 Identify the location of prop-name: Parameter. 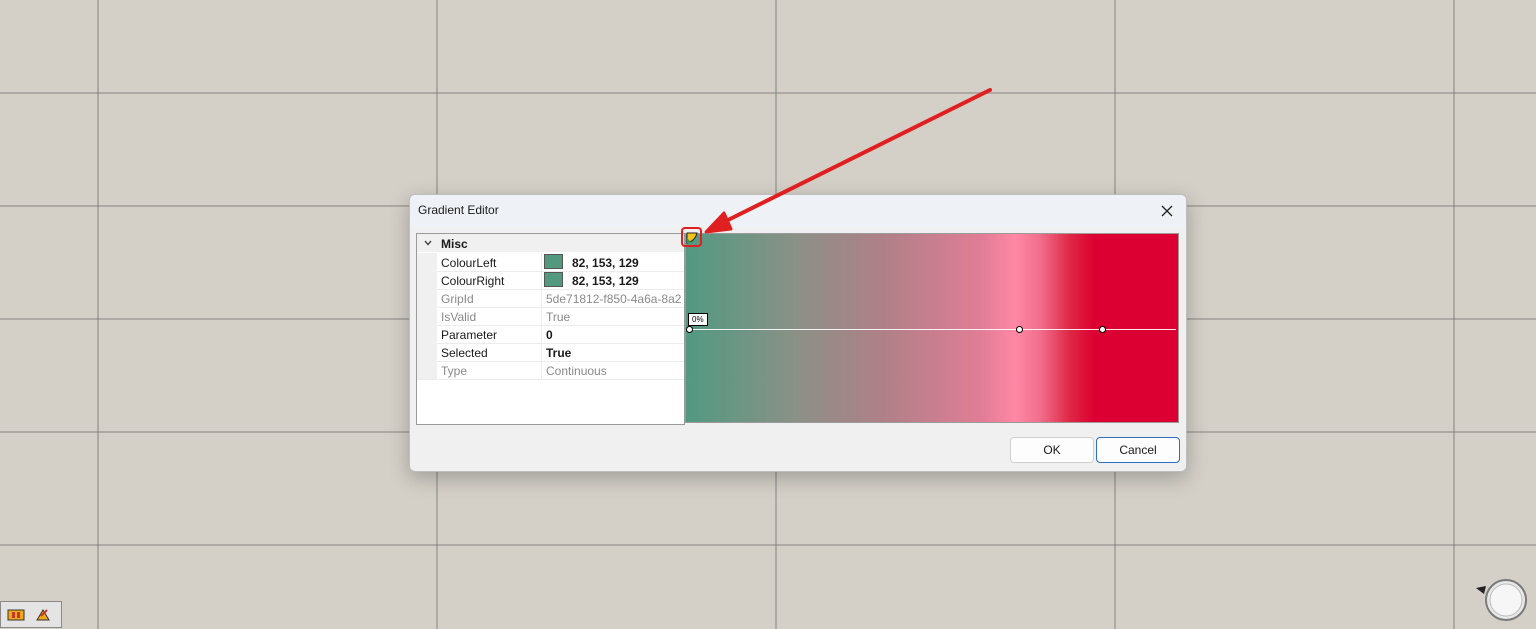
(469, 335).